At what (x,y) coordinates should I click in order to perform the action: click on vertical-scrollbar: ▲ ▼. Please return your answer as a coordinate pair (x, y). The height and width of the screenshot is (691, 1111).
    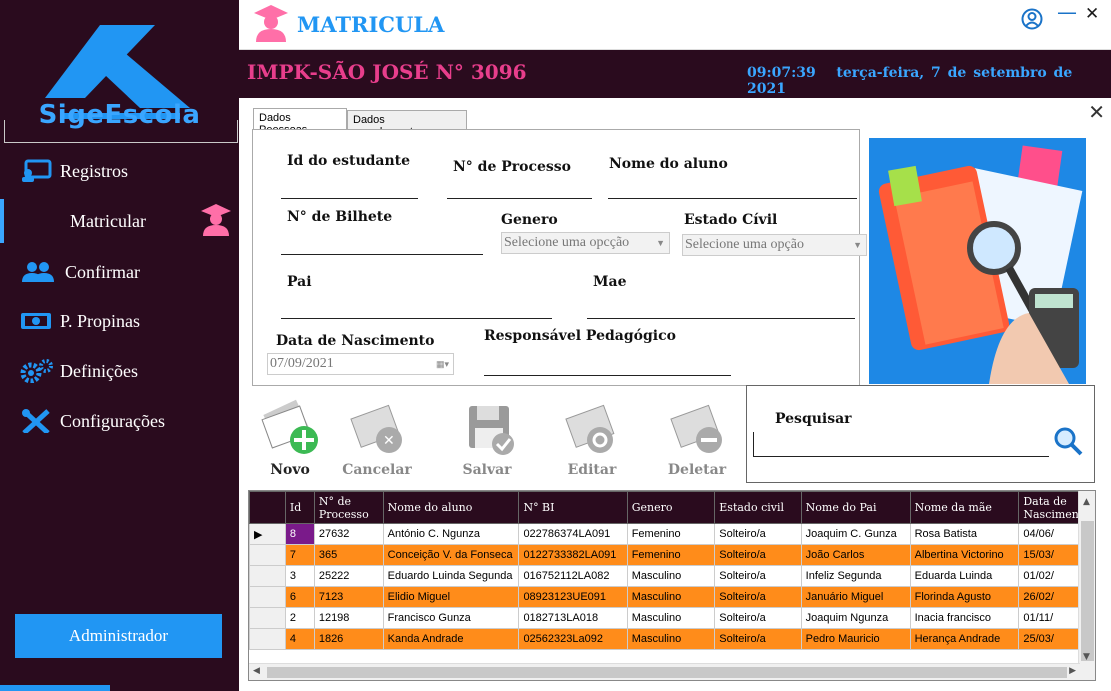
    Looking at the image, I should click on (1086, 585).